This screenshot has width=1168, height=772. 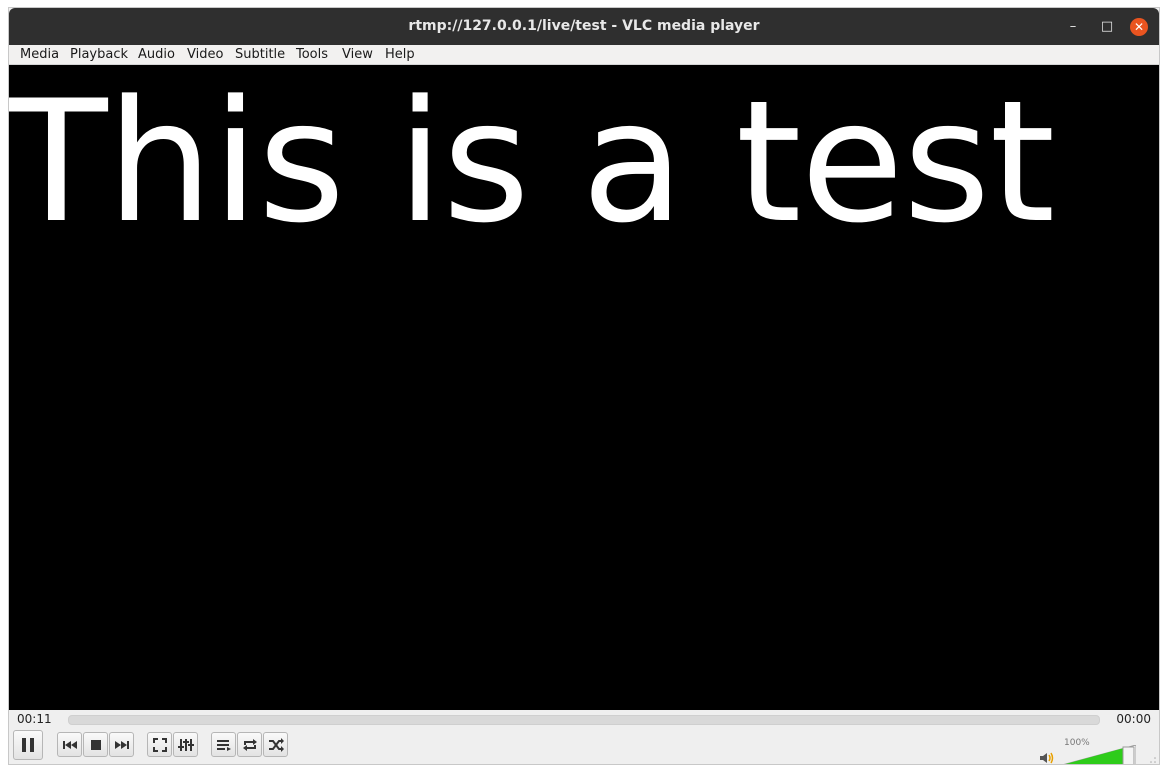 I want to click on fullscreen-icon, so click(x=159, y=744).